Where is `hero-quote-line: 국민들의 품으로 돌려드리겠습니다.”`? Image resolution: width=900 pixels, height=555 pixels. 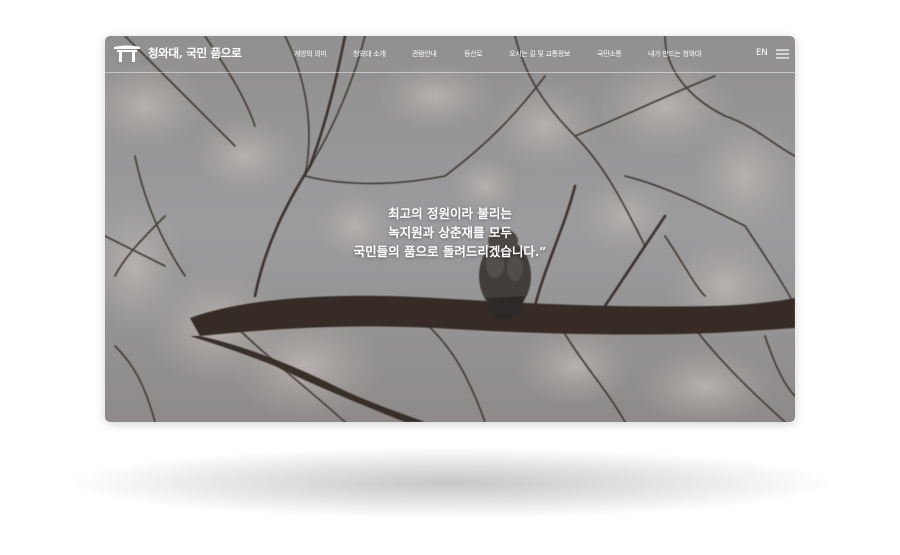 hero-quote-line: 국민들의 품으로 돌려드리겠습니다.” is located at coordinates (450, 251).